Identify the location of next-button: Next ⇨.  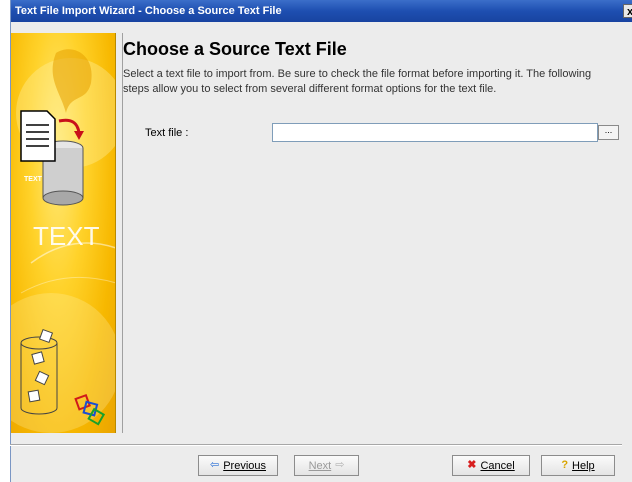
(326, 465).